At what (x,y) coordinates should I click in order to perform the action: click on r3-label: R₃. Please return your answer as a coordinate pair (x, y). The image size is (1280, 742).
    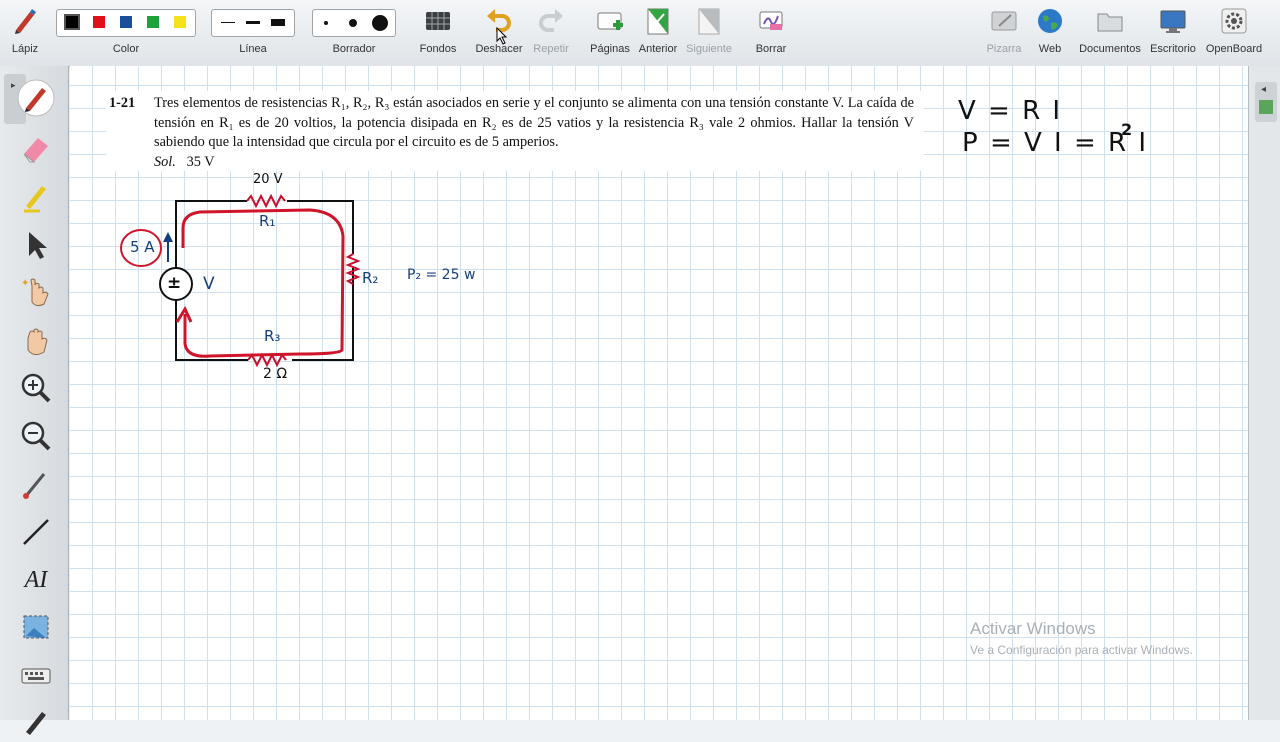
    Looking at the image, I should click on (272, 336).